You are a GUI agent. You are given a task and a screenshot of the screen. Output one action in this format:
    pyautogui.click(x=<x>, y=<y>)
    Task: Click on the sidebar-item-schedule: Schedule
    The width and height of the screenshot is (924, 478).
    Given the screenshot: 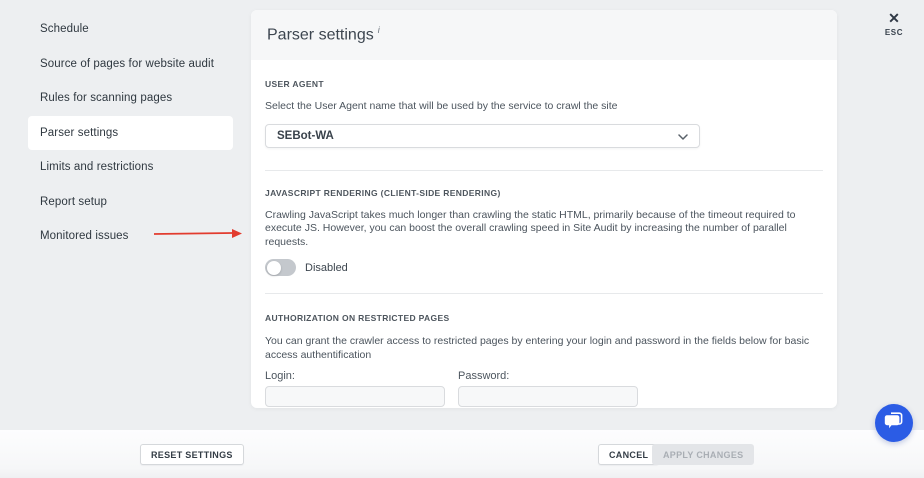 What is the action you would take?
    pyautogui.click(x=130, y=29)
    